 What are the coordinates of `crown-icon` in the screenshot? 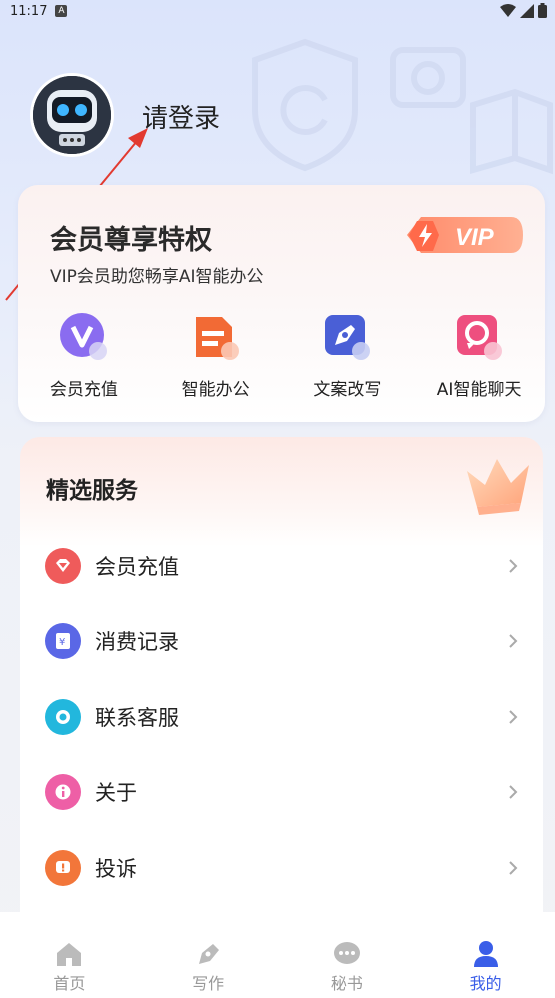 It's located at (498, 487).